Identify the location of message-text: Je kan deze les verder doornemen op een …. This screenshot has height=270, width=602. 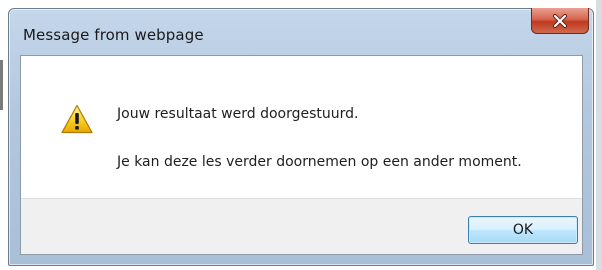
(319, 162).